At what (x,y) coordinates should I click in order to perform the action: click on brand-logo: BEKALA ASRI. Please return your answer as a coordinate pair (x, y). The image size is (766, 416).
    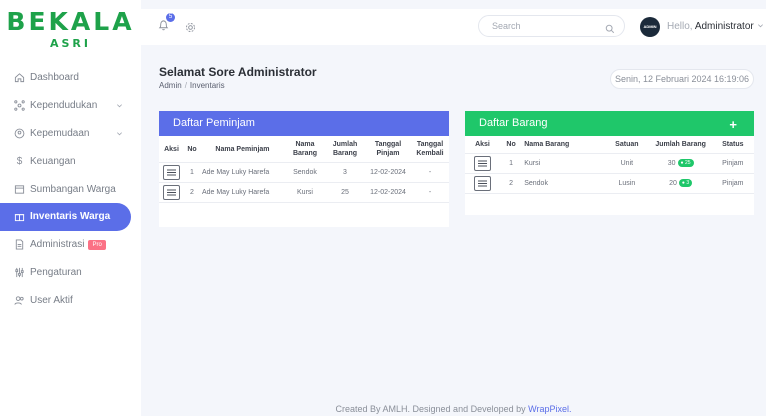
    Looking at the image, I should click on (70, 29).